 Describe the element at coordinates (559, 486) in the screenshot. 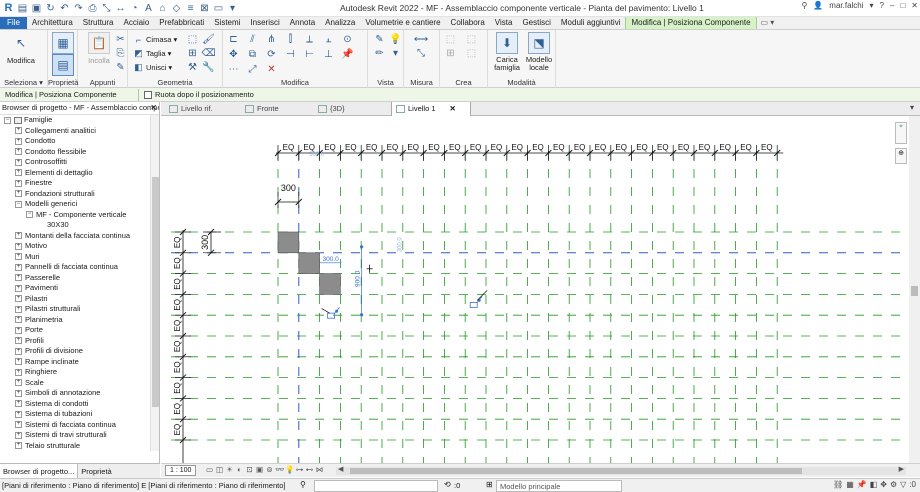

I see `design-option-dropdown: Modello principale` at that location.